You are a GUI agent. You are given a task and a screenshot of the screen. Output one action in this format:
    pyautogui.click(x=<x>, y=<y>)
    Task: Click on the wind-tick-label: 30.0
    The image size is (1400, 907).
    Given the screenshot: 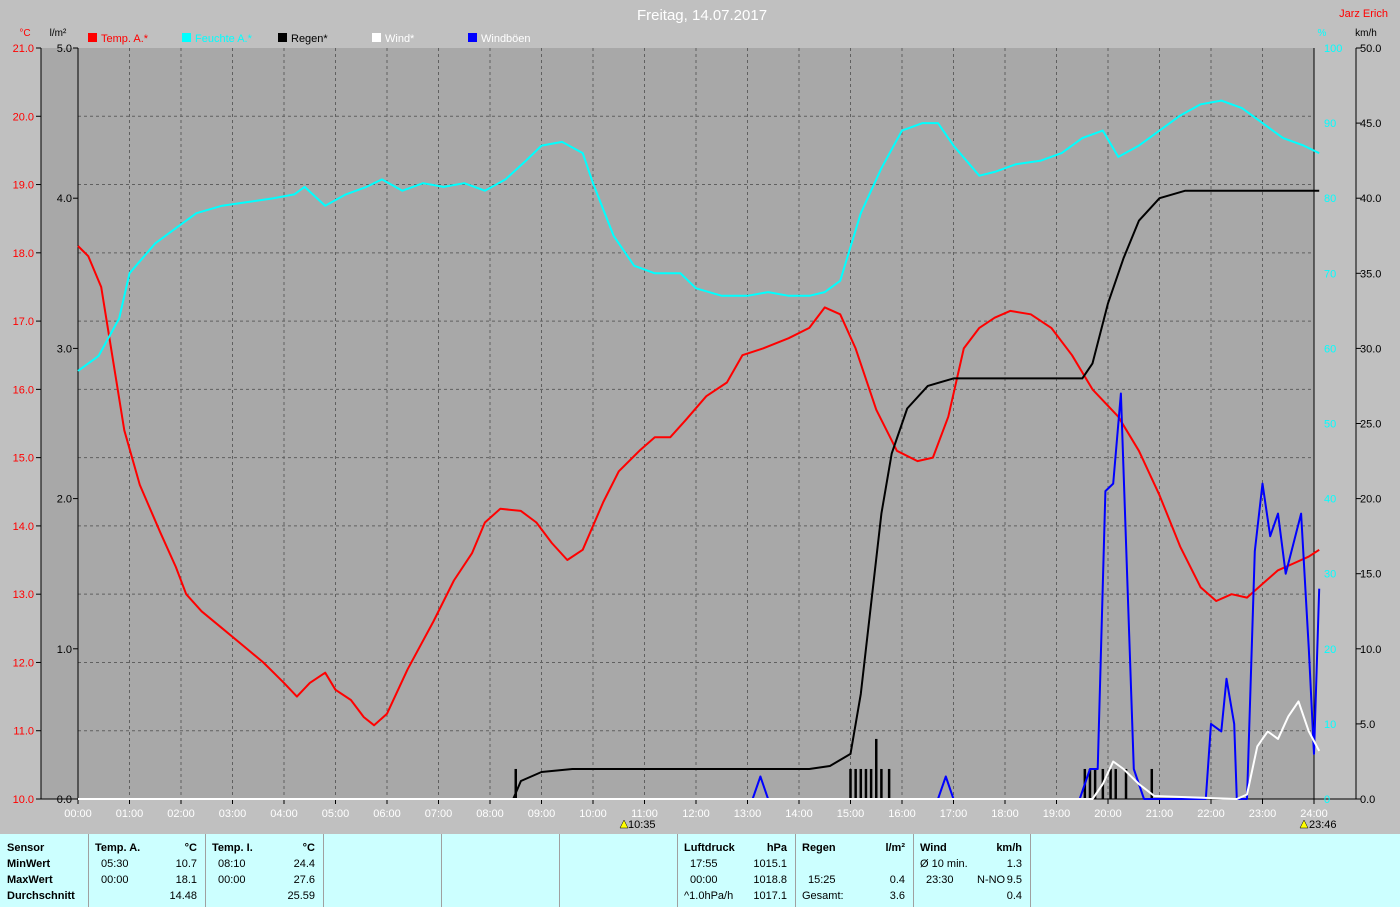 What is the action you would take?
    pyautogui.click(x=1370, y=349)
    